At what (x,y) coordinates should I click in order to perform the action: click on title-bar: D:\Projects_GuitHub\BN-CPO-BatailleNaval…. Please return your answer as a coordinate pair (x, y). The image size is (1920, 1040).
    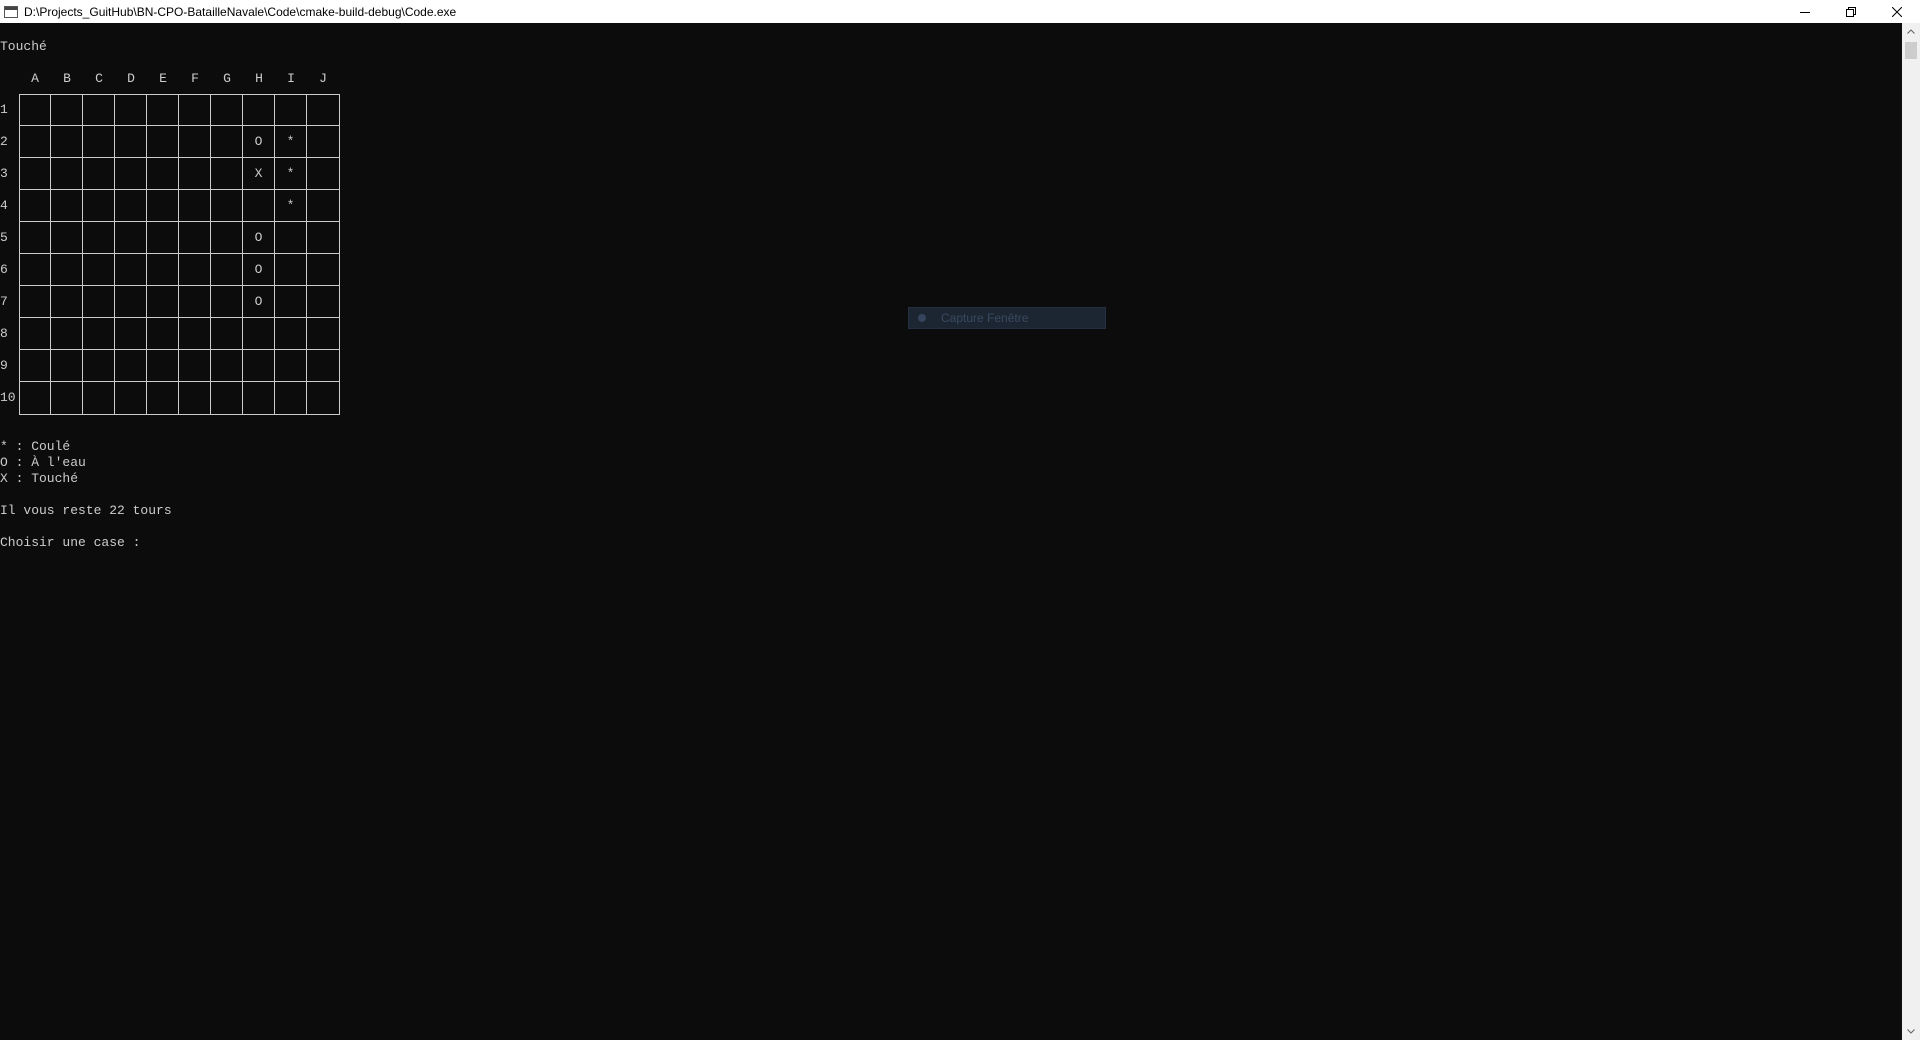
    Looking at the image, I should click on (960, 11).